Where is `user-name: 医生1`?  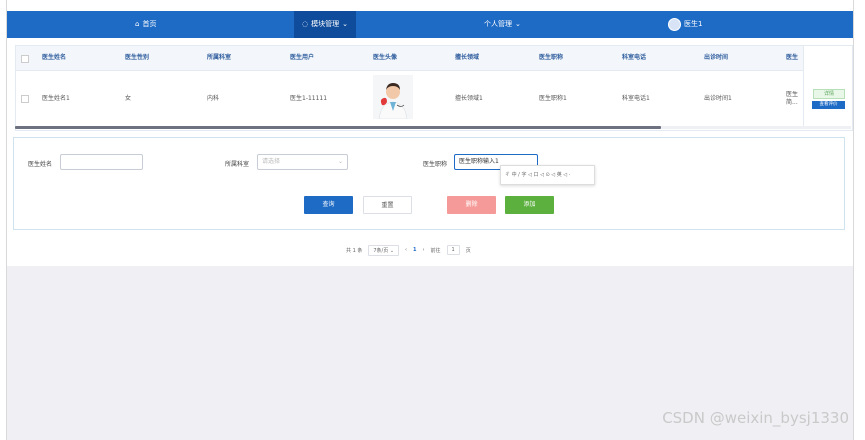 user-name: 医生1 is located at coordinates (693, 24).